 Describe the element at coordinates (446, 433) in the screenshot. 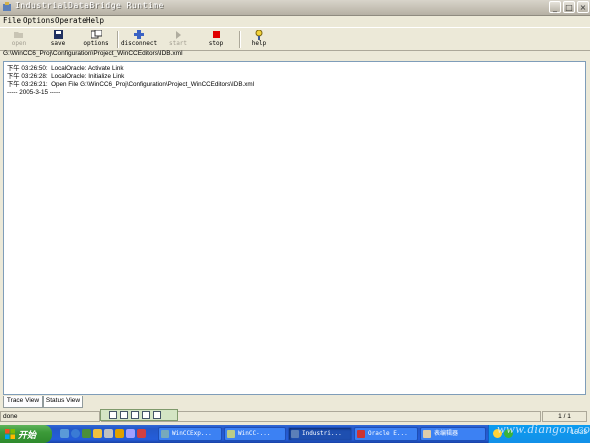

I see `task-label: 表编辑器` at that location.